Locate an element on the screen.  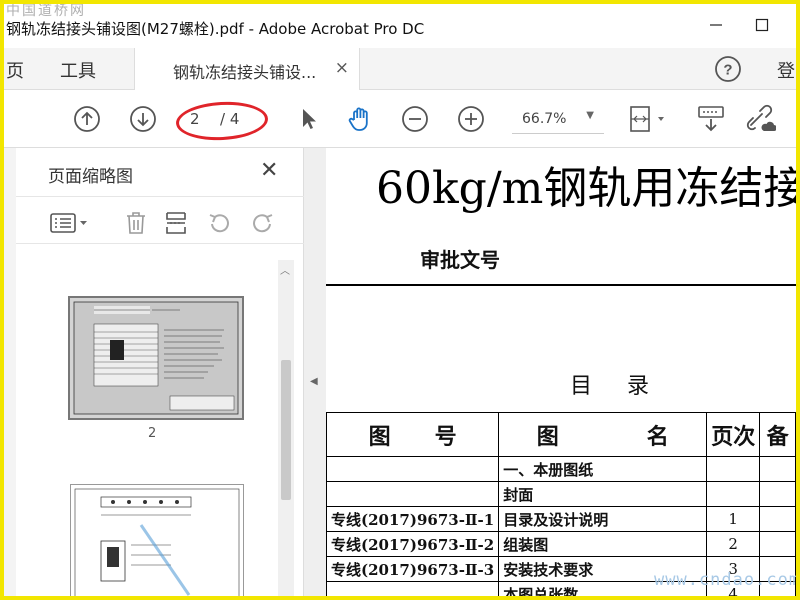
collapse-left-icon: ◀ is located at coordinates (314, 381).